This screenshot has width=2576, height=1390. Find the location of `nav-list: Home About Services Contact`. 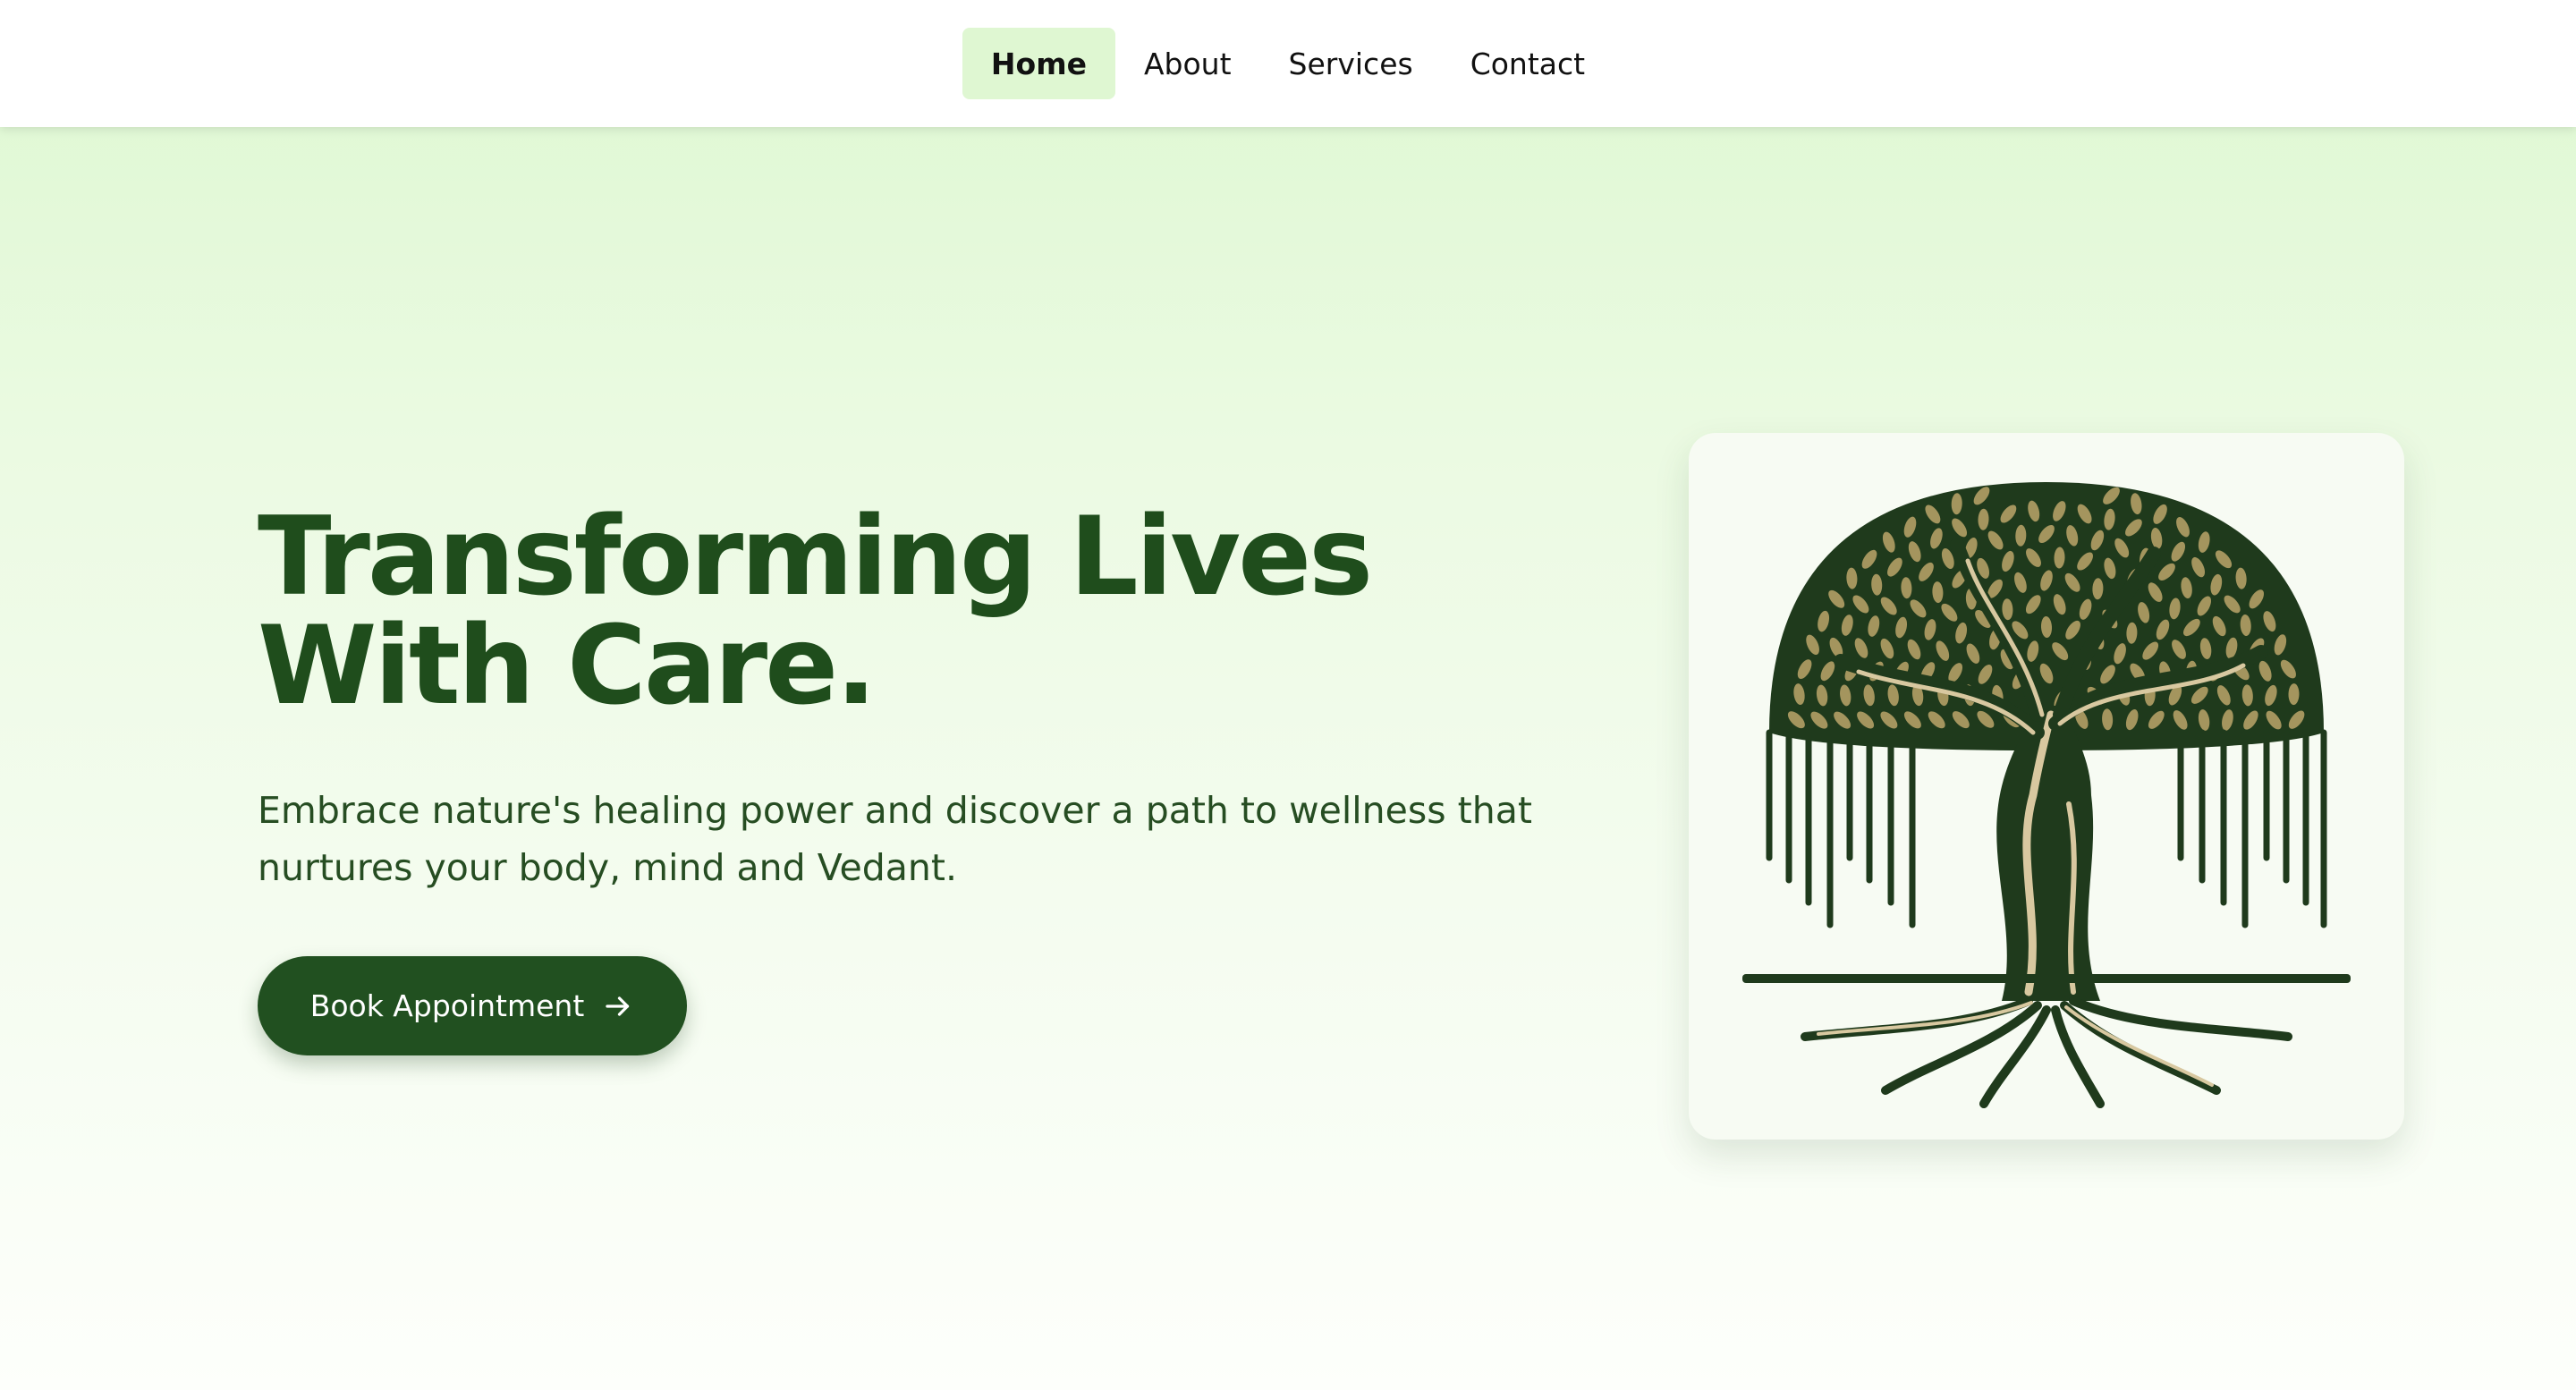

nav-list: Home About Services Contact is located at coordinates (1288, 63).